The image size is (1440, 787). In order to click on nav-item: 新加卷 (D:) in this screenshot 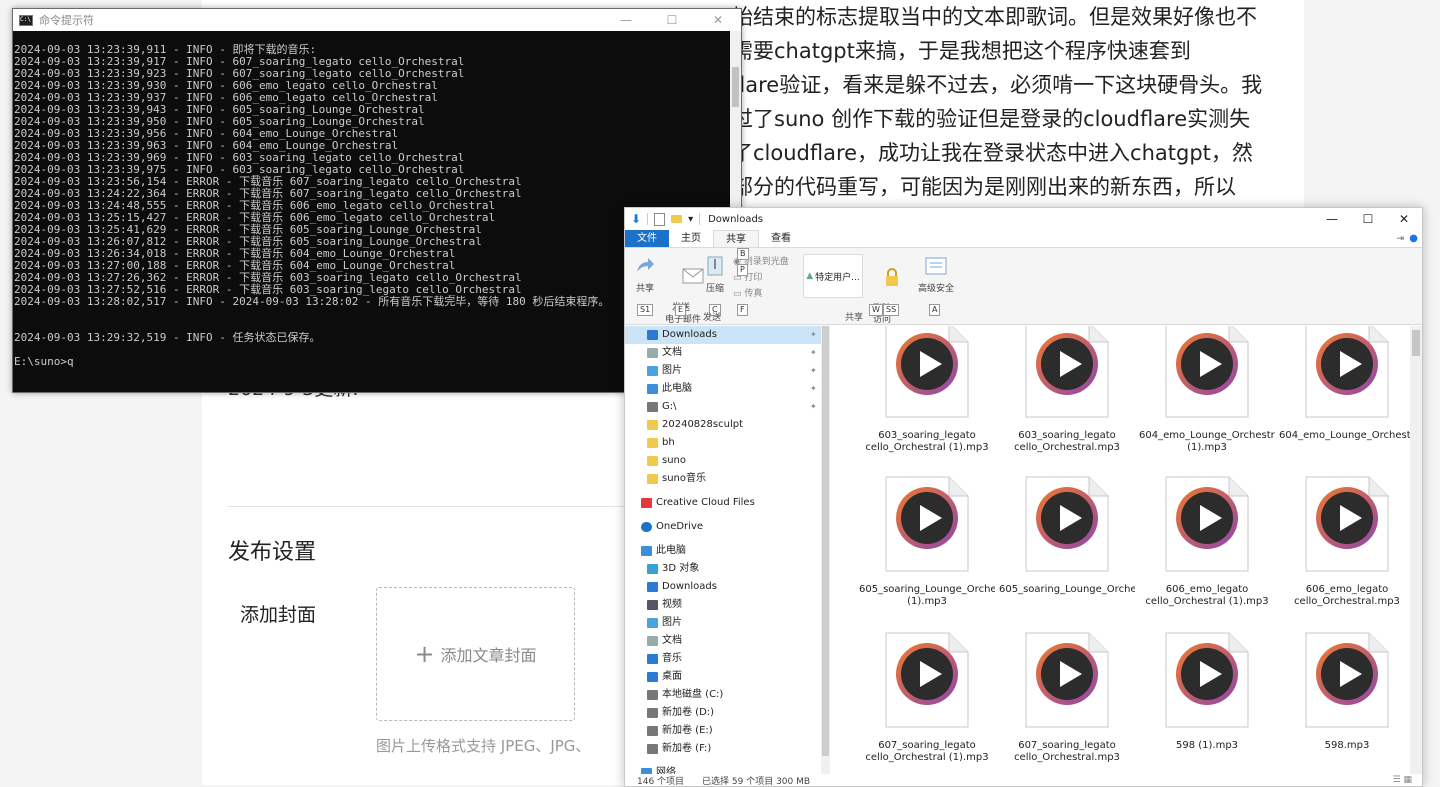, I will do `click(723, 713)`.